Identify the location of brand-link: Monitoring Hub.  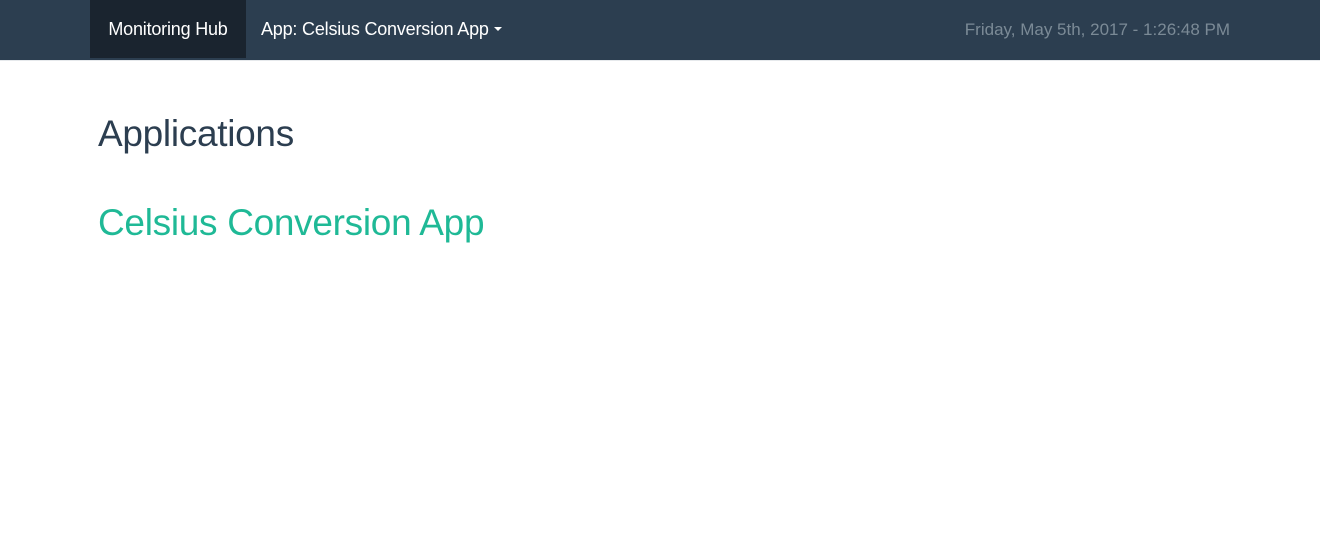
(168, 29).